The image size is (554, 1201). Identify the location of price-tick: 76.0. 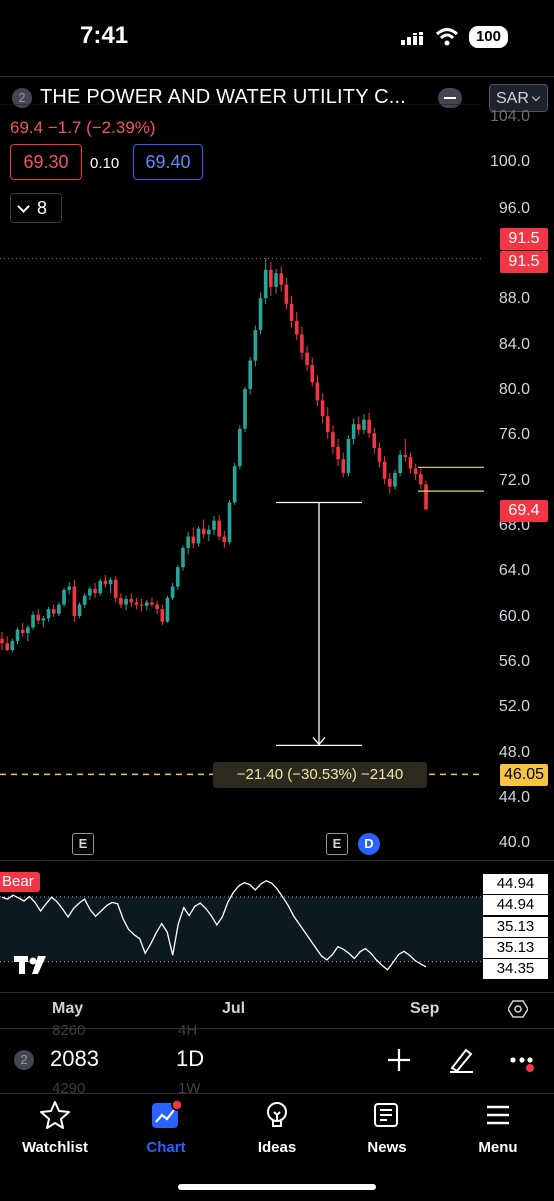
(514, 434).